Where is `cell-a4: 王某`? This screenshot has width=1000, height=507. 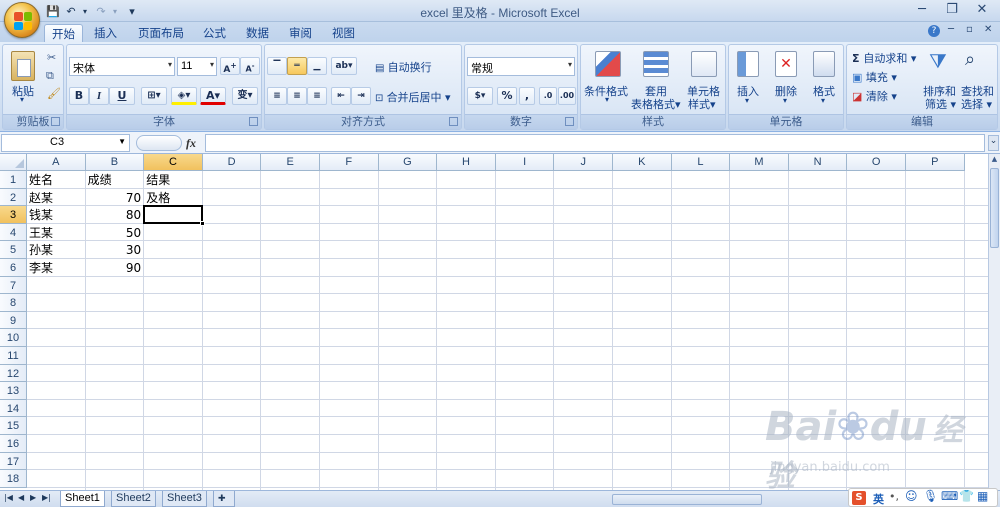
cell-a4: 王某 is located at coordinates (56, 232).